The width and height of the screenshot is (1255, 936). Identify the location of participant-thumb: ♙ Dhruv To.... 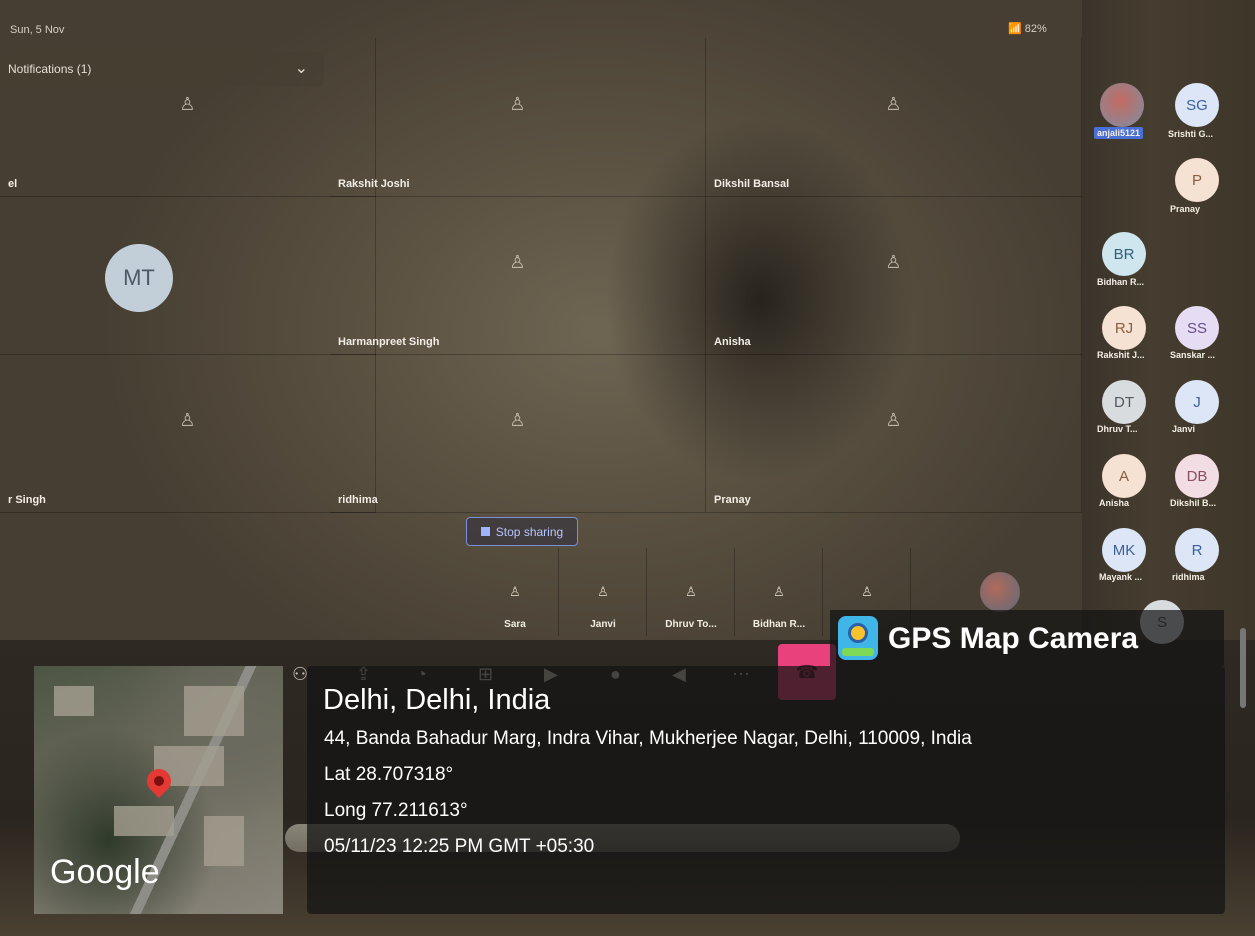
(691, 592).